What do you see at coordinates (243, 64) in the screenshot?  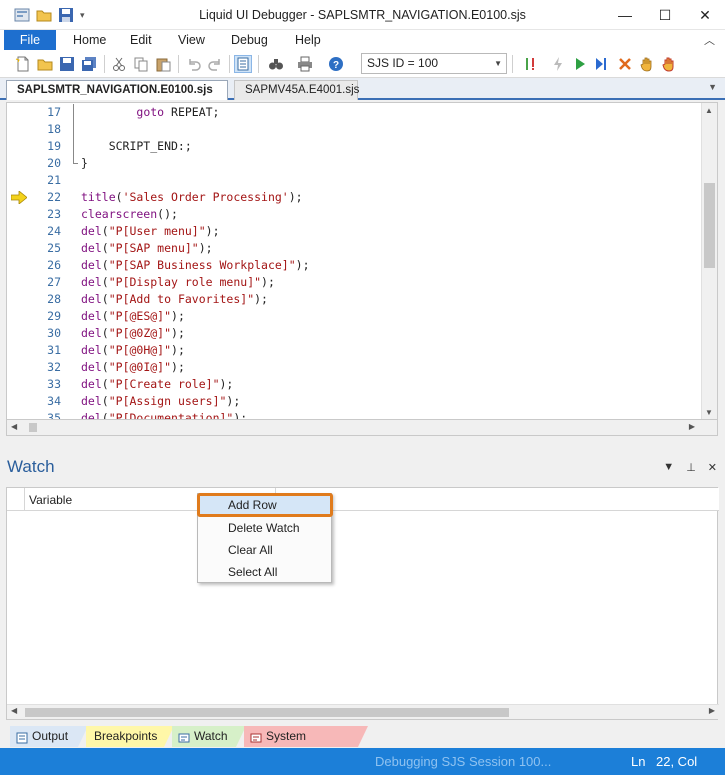 I see `document-view-icon` at bounding box center [243, 64].